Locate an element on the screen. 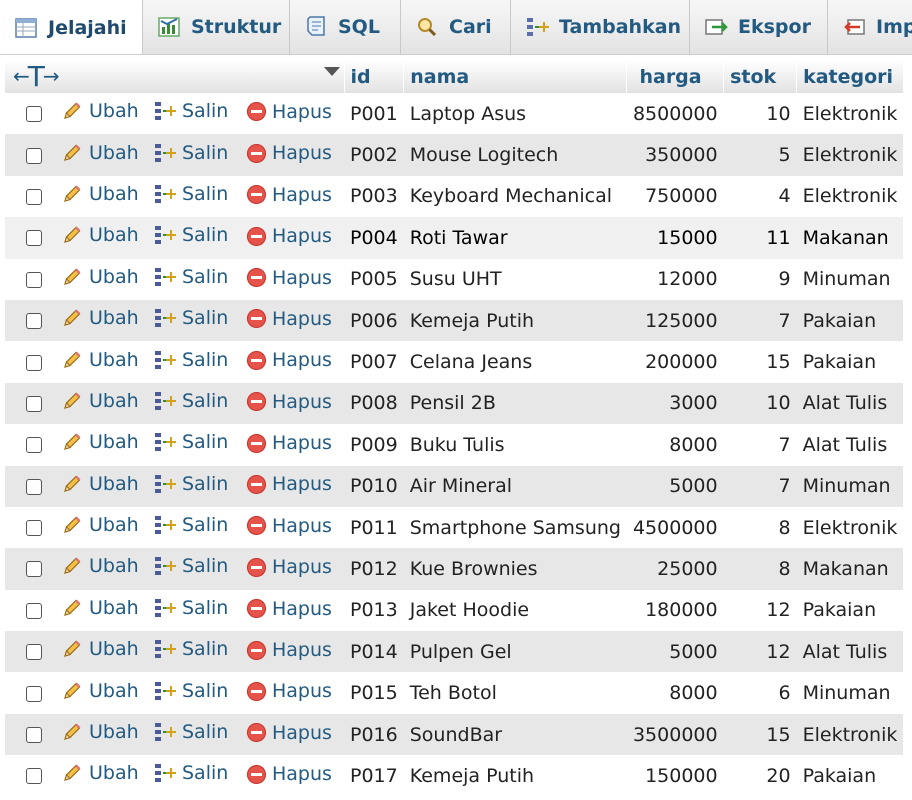 The height and width of the screenshot is (800, 912). tab-sql: SQL is located at coordinates (345, 27).